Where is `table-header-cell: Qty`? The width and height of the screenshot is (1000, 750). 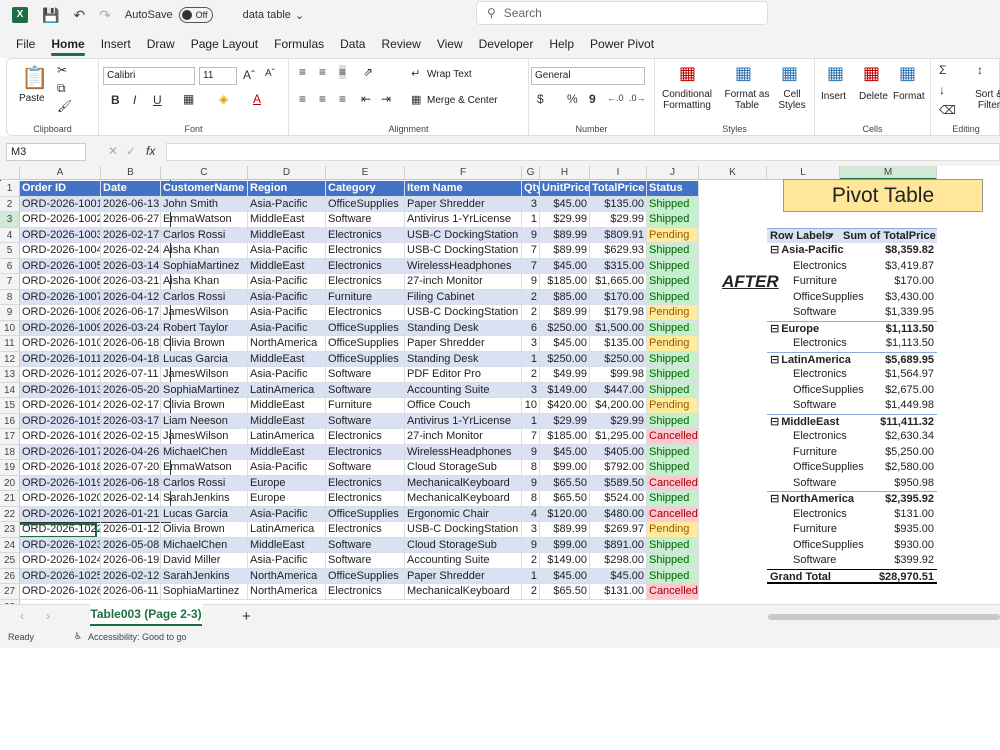
table-header-cell: Qty is located at coordinates (531, 189).